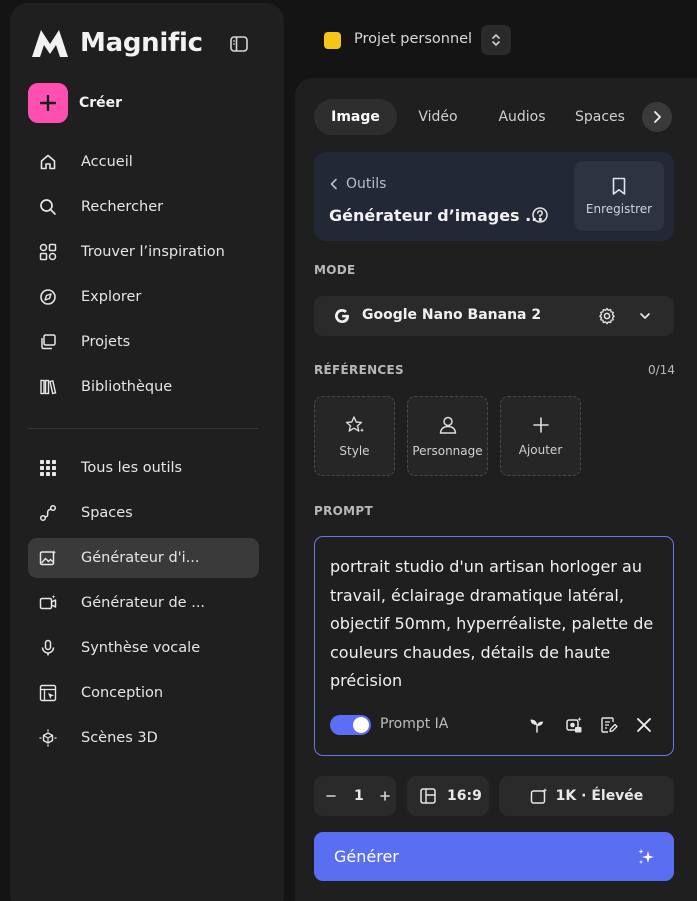  I want to click on create-label: Créer, so click(101, 103).